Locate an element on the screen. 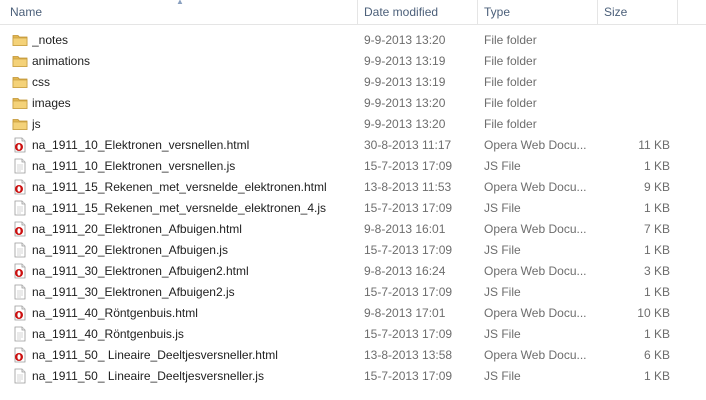 Image resolution: width=706 pixels, height=400 pixels. file-name: js is located at coordinates (36, 124).